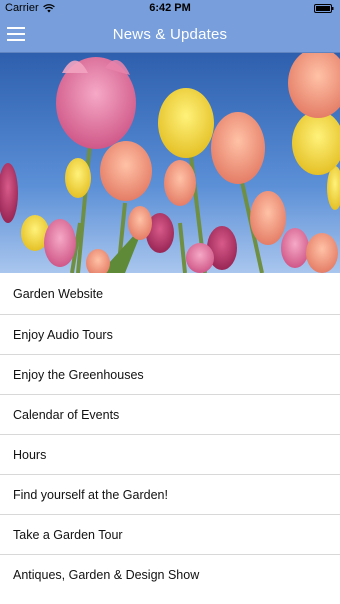 The height and width of the screenshot is (604, 340). I want to click on list-item: Hours, so click(170, 454).